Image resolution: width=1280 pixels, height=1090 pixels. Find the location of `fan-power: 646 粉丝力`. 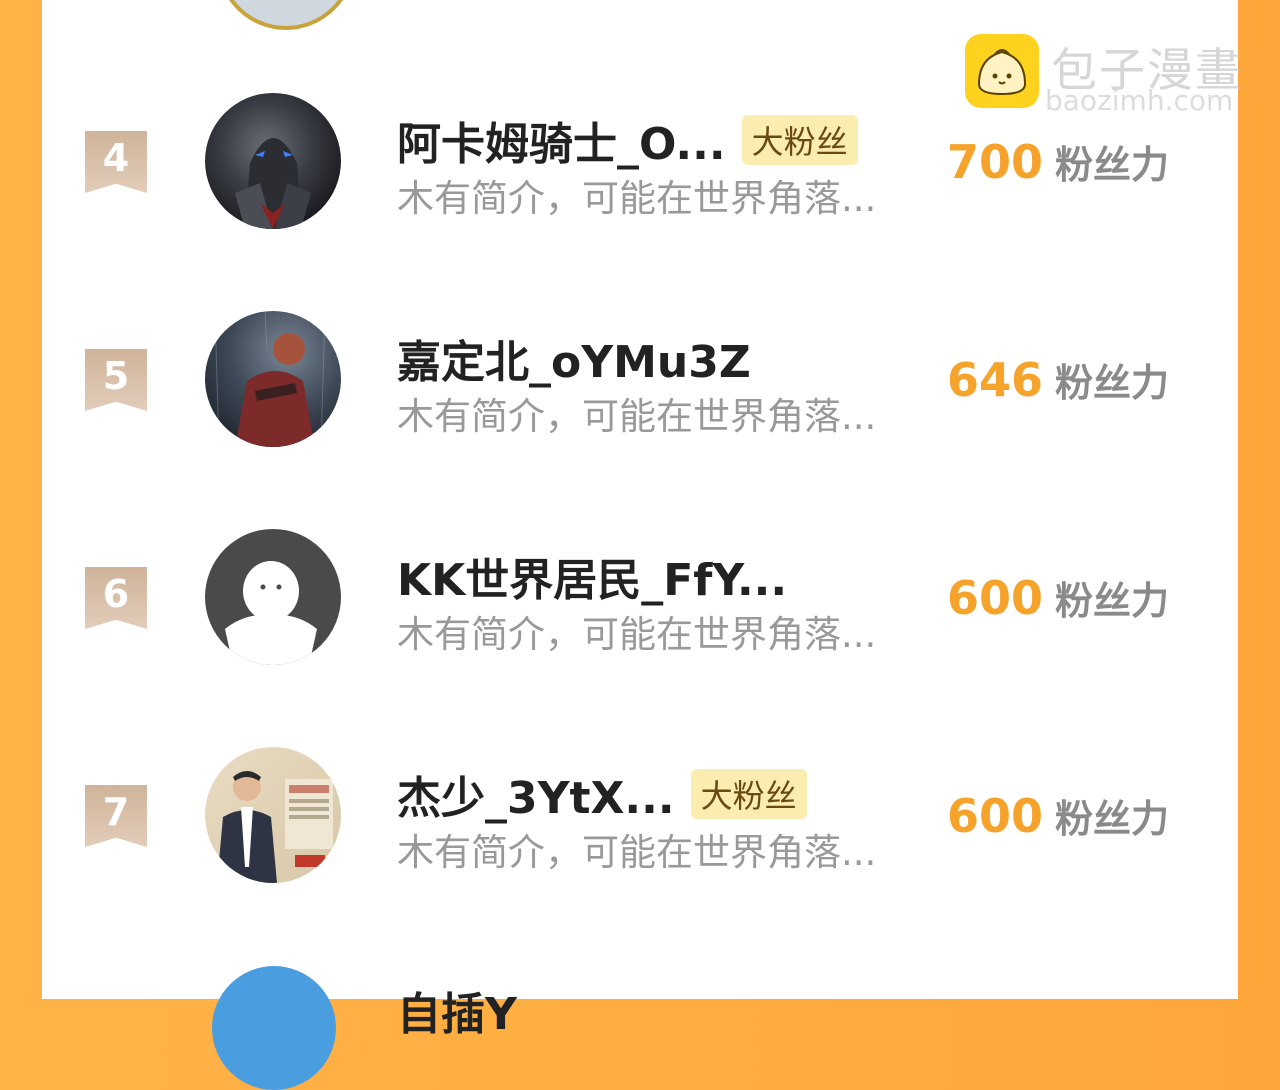

fan-power: 646 粉丝力 is located at coordinates (1058, 379).